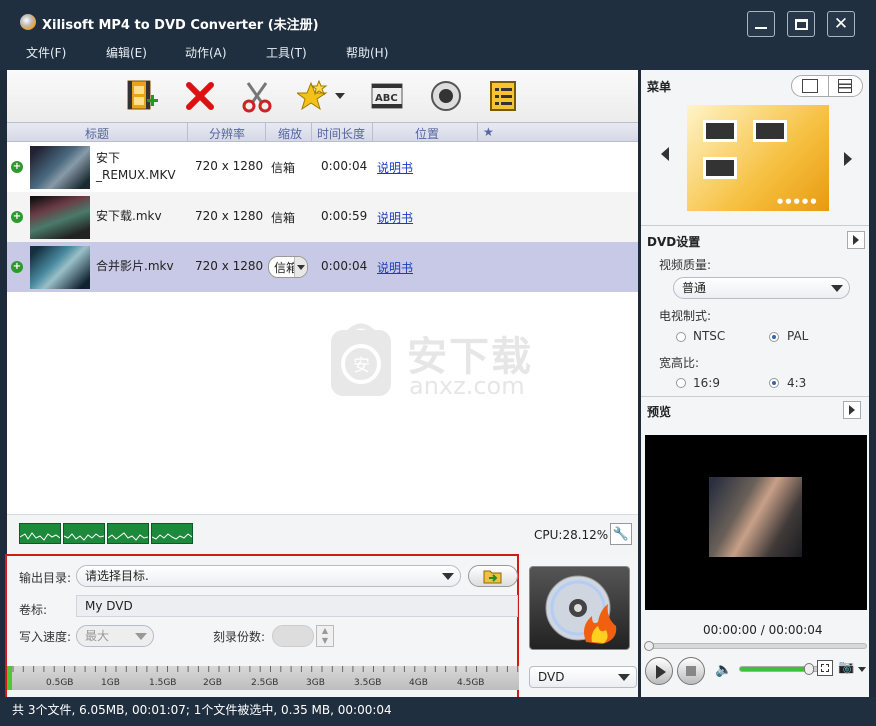  I want to click on write-speed-select: 最大, so click(115, 636).